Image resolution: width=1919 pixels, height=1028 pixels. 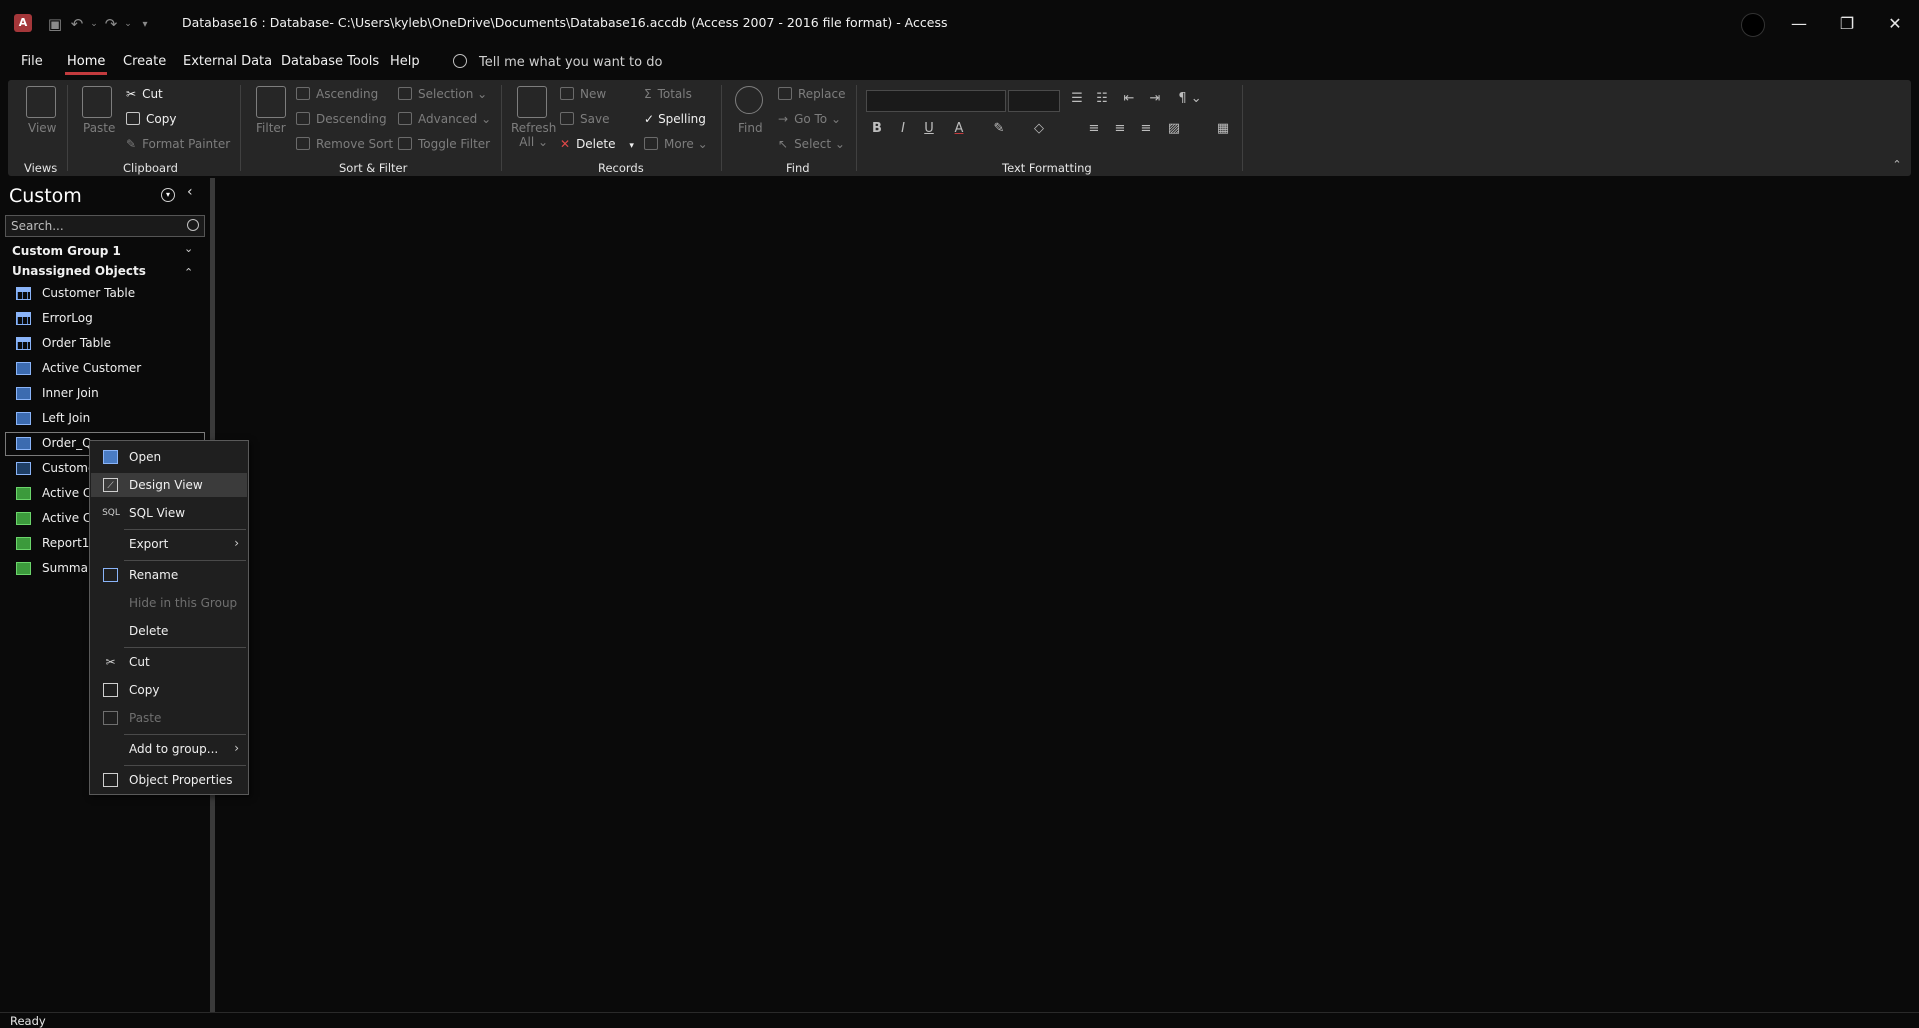 What do you see at coordinates (271, 102) in the screenshot?
I see `filter-icon` at bounding box center [271, 102].